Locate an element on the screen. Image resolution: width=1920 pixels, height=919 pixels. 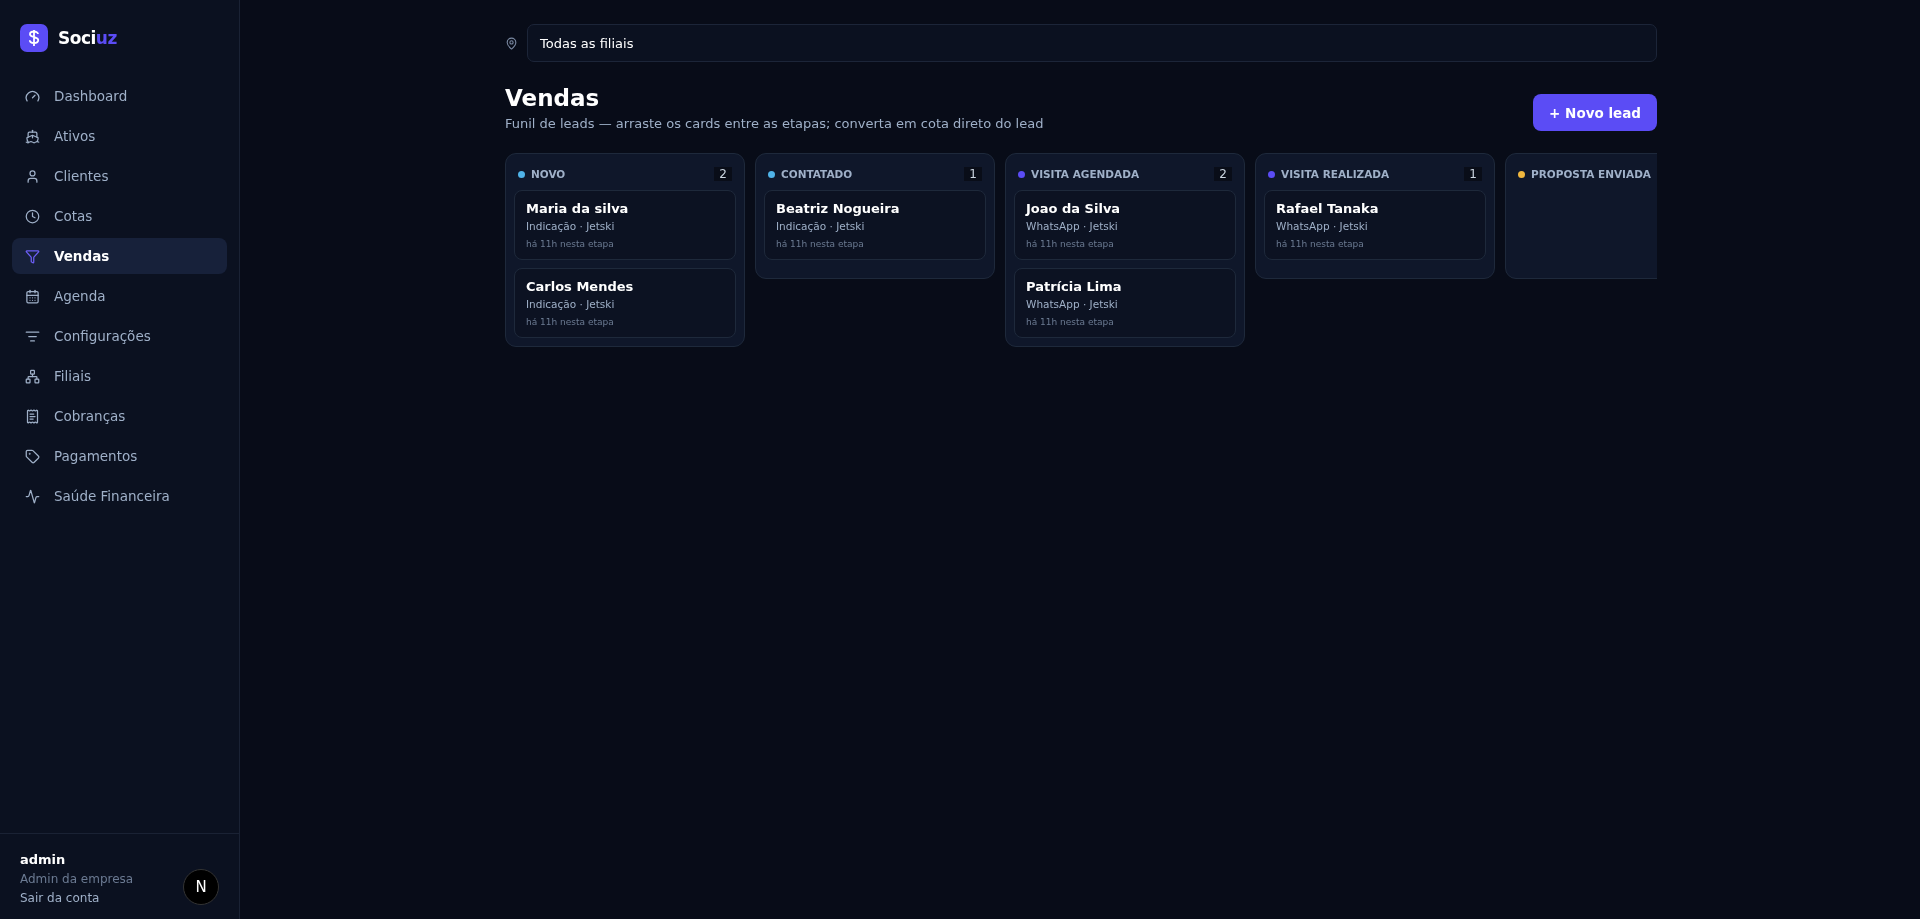
nav-item: Pagamentos is located at coordinates (119, 456).